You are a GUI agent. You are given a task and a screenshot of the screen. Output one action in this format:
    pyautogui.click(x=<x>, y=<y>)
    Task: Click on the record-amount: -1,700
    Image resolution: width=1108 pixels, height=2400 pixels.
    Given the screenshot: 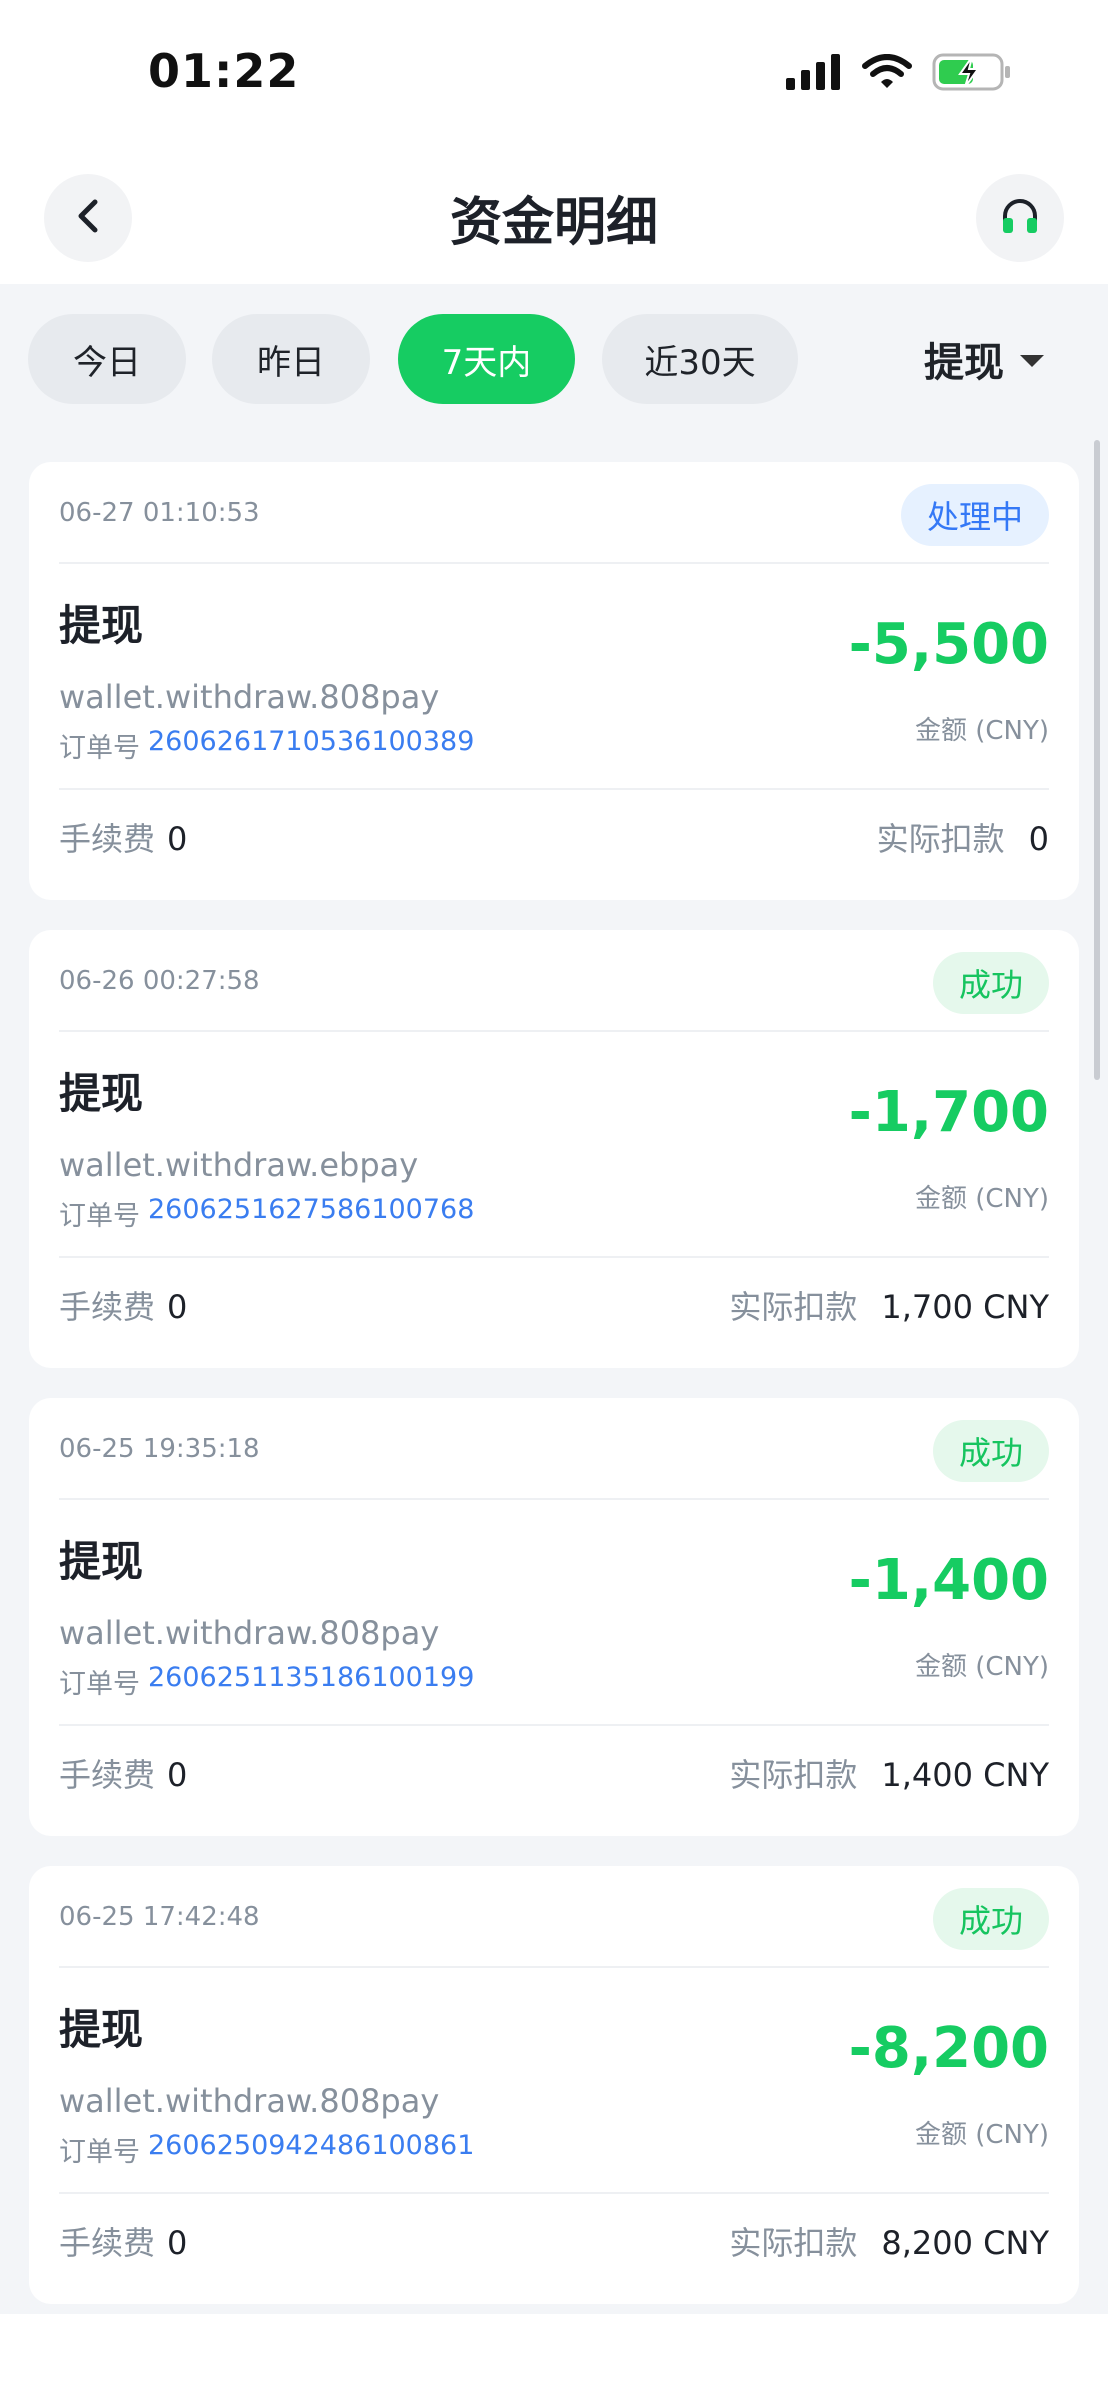 What is the action you would take?
    pyautogui.click(x=948, y=1112)
    